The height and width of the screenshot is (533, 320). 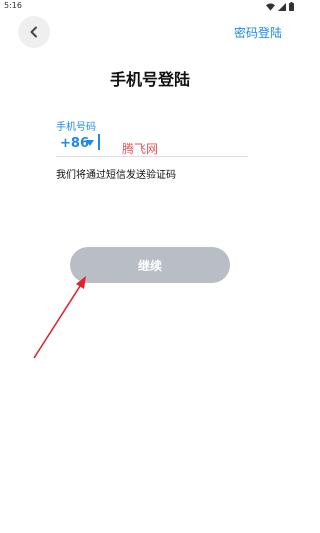 What do you see at coordinates (291, 6) in the screenshot?
I see `battery-icon` at bounding box center [291, 6].